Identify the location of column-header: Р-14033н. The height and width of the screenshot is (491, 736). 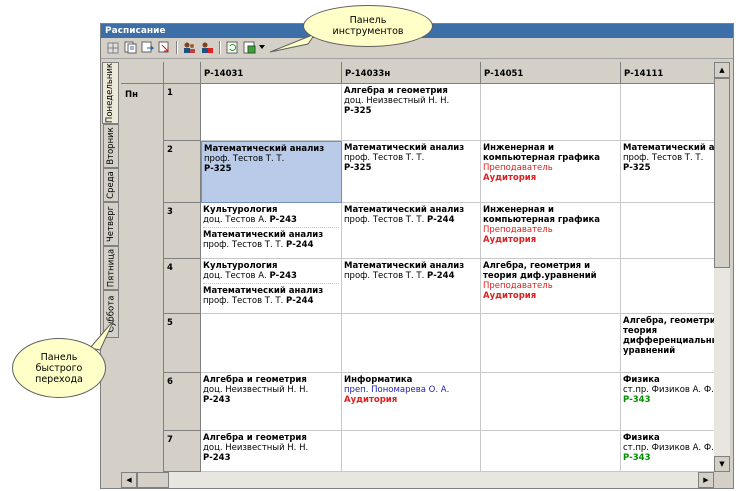
(411, 73).